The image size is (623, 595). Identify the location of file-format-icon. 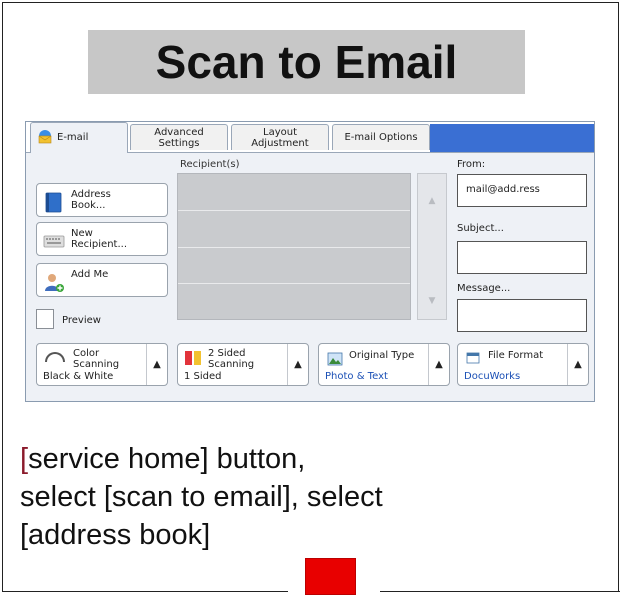
(473, 358).